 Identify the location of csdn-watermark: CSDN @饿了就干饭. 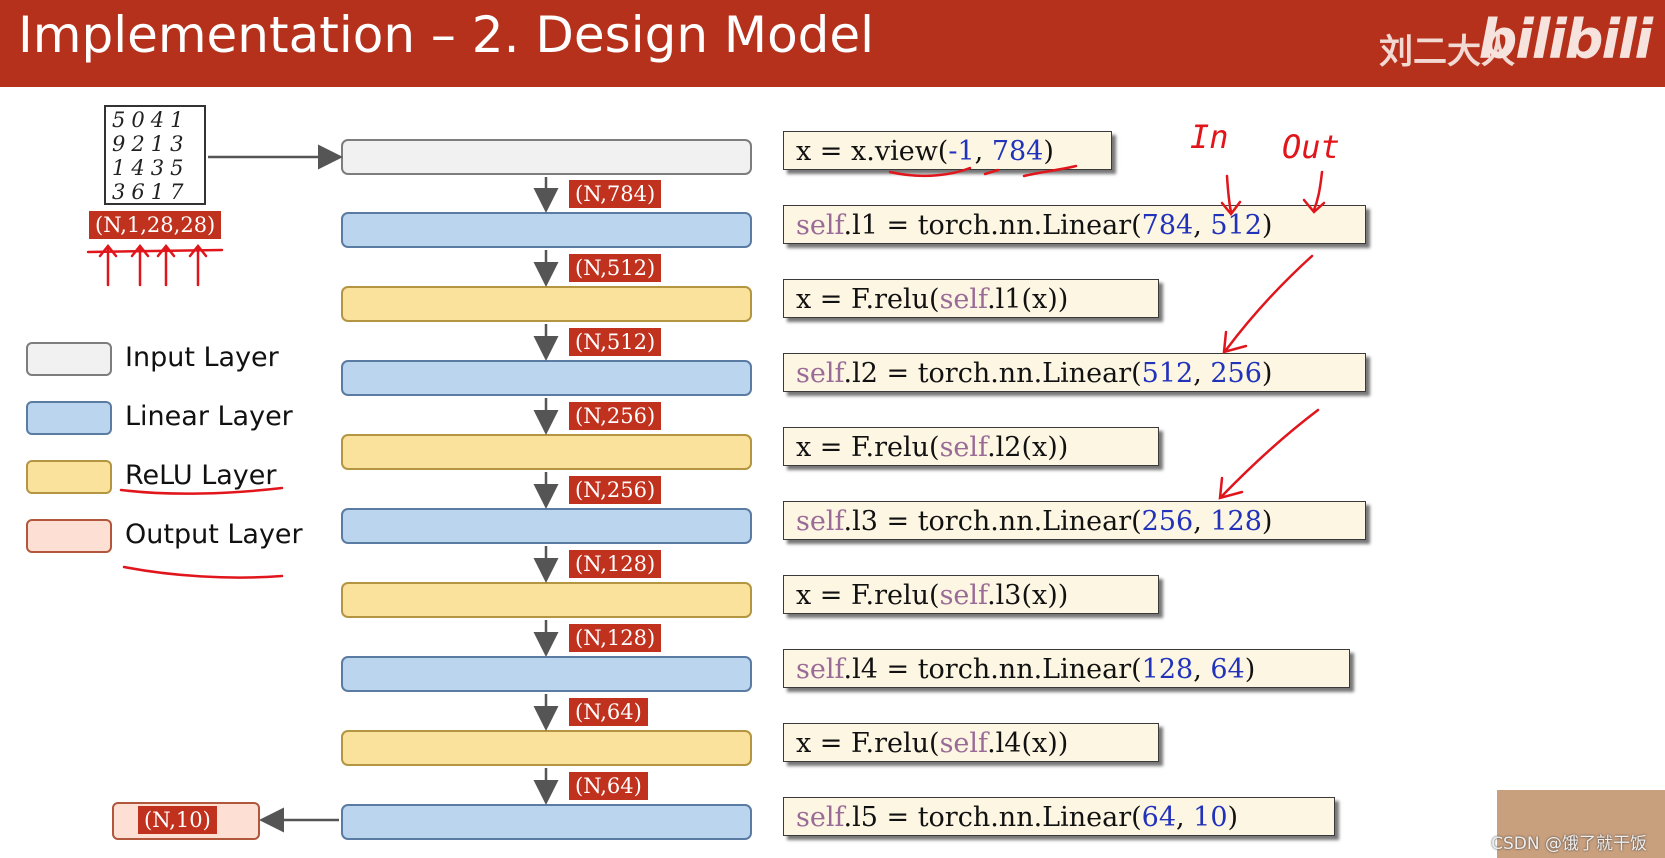
(1569, 844).